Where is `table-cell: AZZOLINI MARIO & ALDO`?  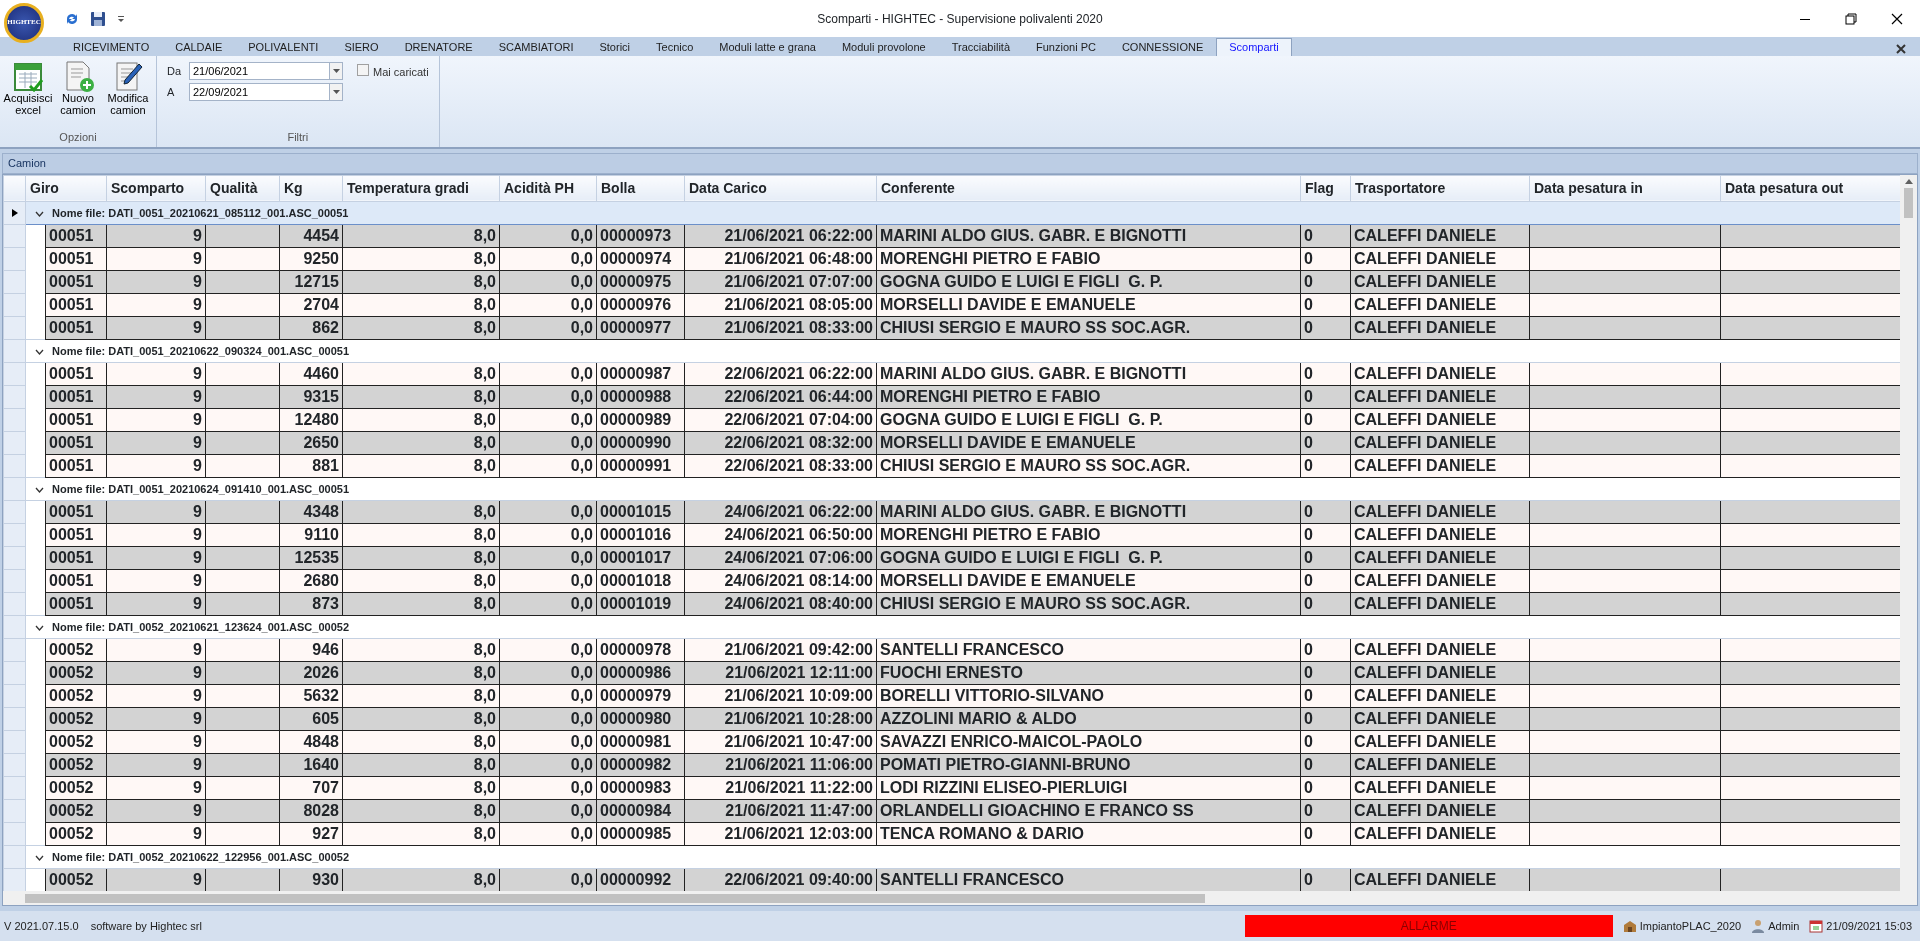
table-cell: AZZOLINI MARIO & ALDO is located at coordinates (1088, 718).